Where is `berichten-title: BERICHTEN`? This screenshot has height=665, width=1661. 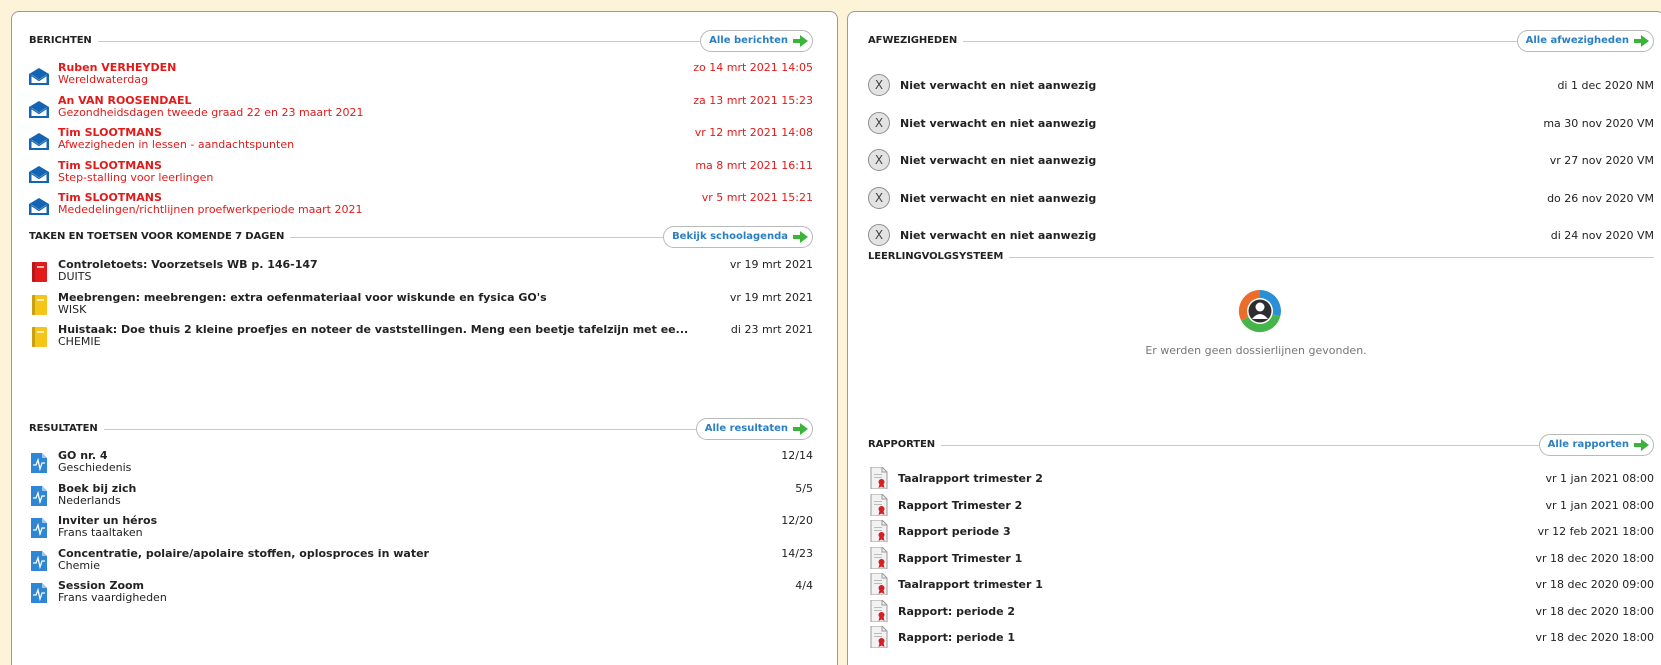
berichten-title: BERICHTEN is located at coordinates (63, 41).